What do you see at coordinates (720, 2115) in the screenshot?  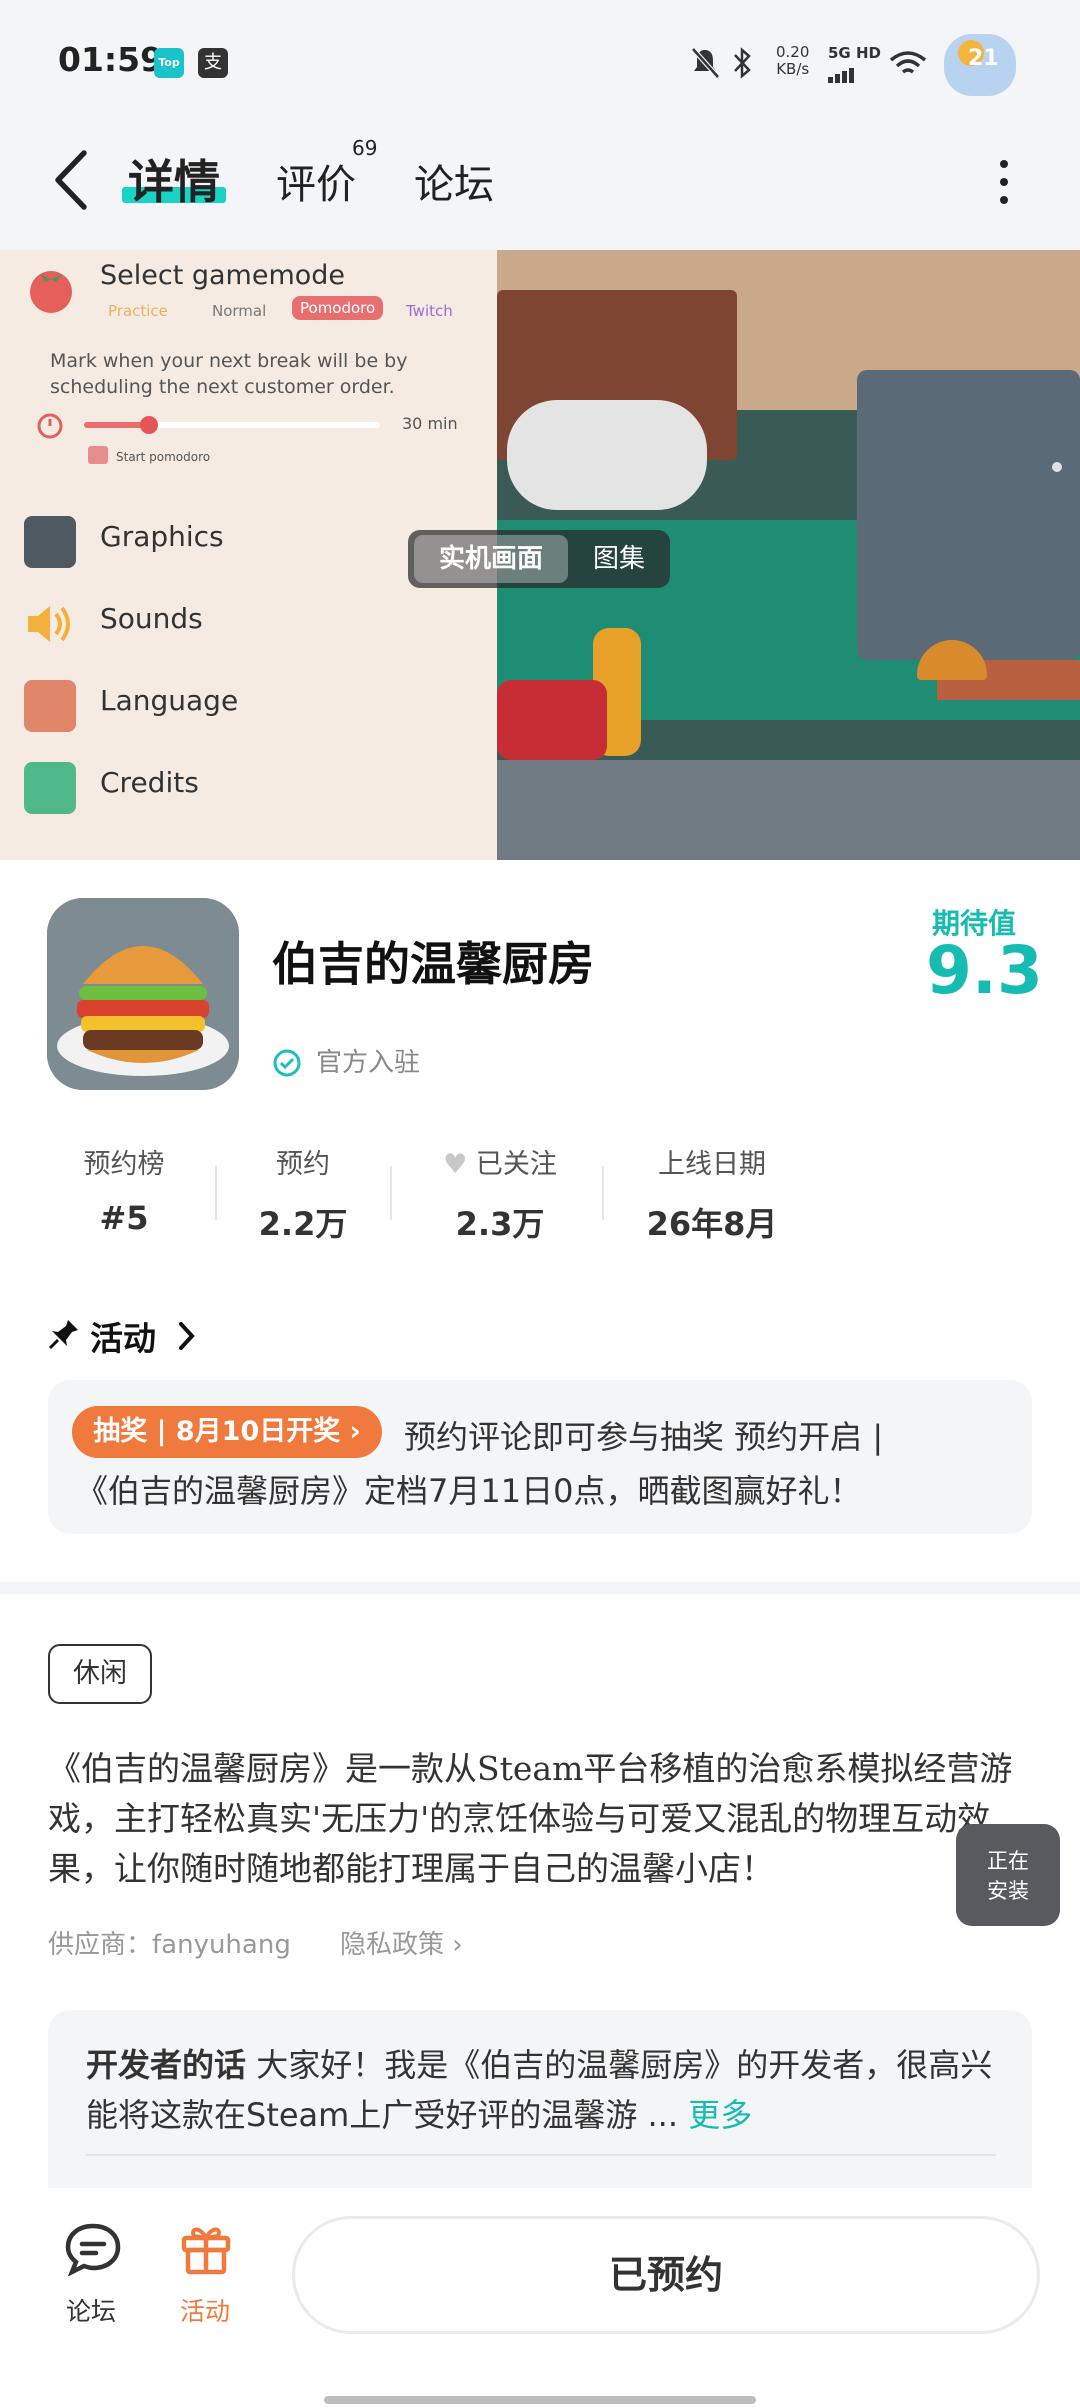 I see `more-link: 更多` at bounding box center [720, 2115].